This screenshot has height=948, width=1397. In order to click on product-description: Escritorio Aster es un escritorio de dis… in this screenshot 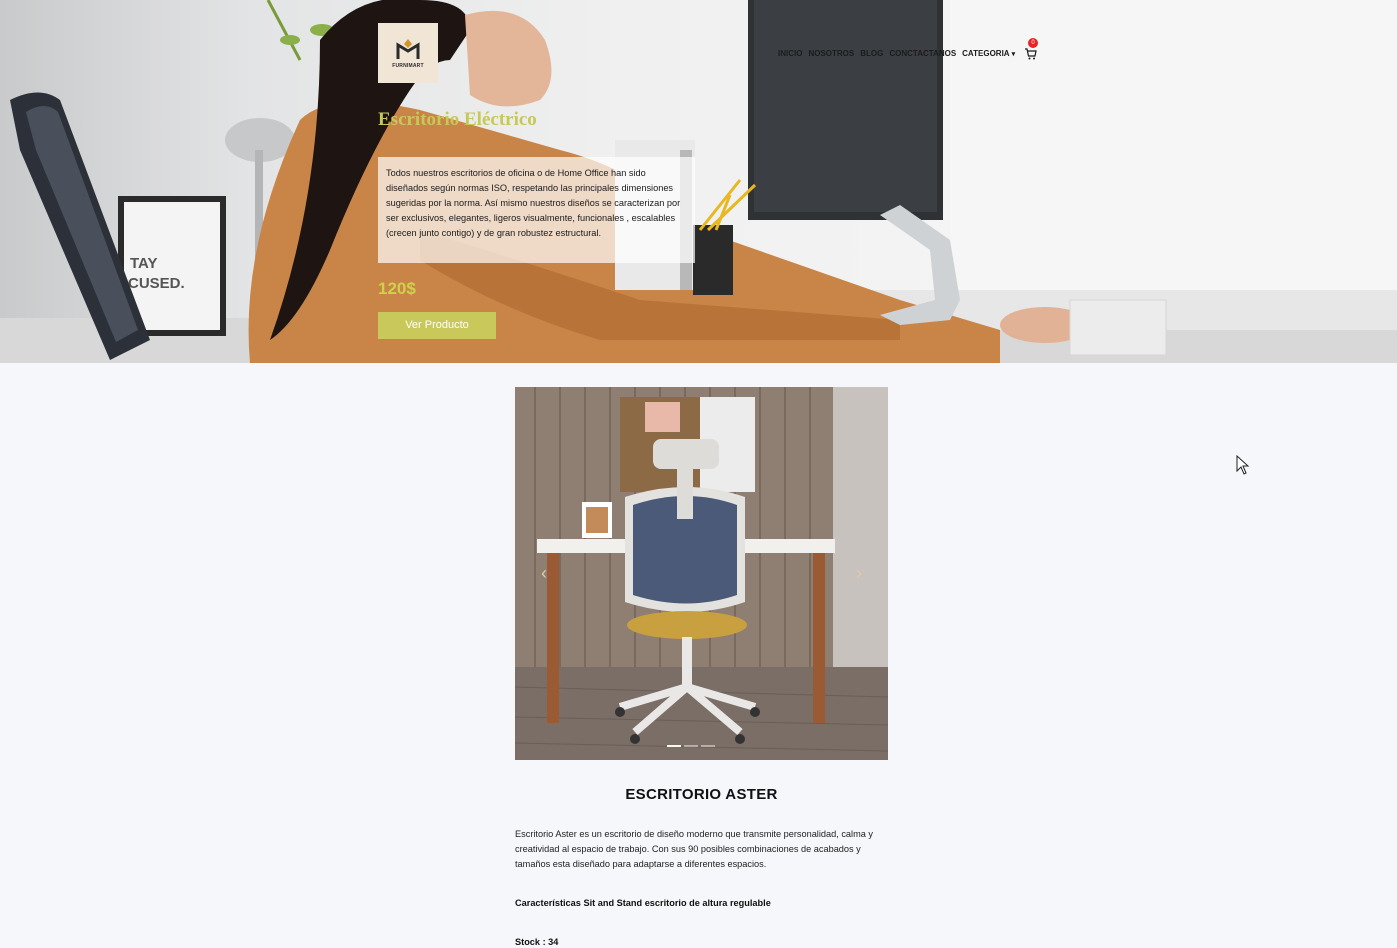, I will do `click(694, 849)`.